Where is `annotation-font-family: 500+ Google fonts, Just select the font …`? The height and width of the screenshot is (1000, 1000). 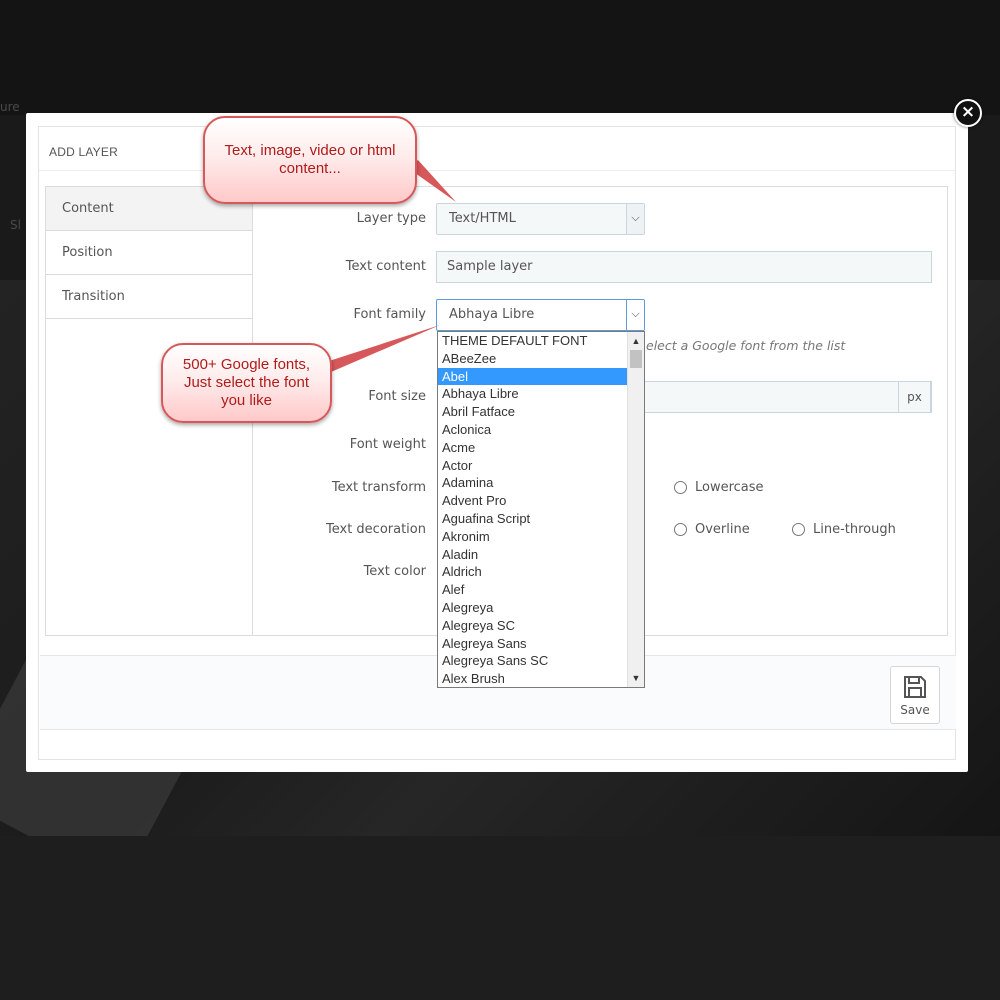
annotation-font-family: 500+ Google fonts, Just select the font … is located at coordinates (246, 383).